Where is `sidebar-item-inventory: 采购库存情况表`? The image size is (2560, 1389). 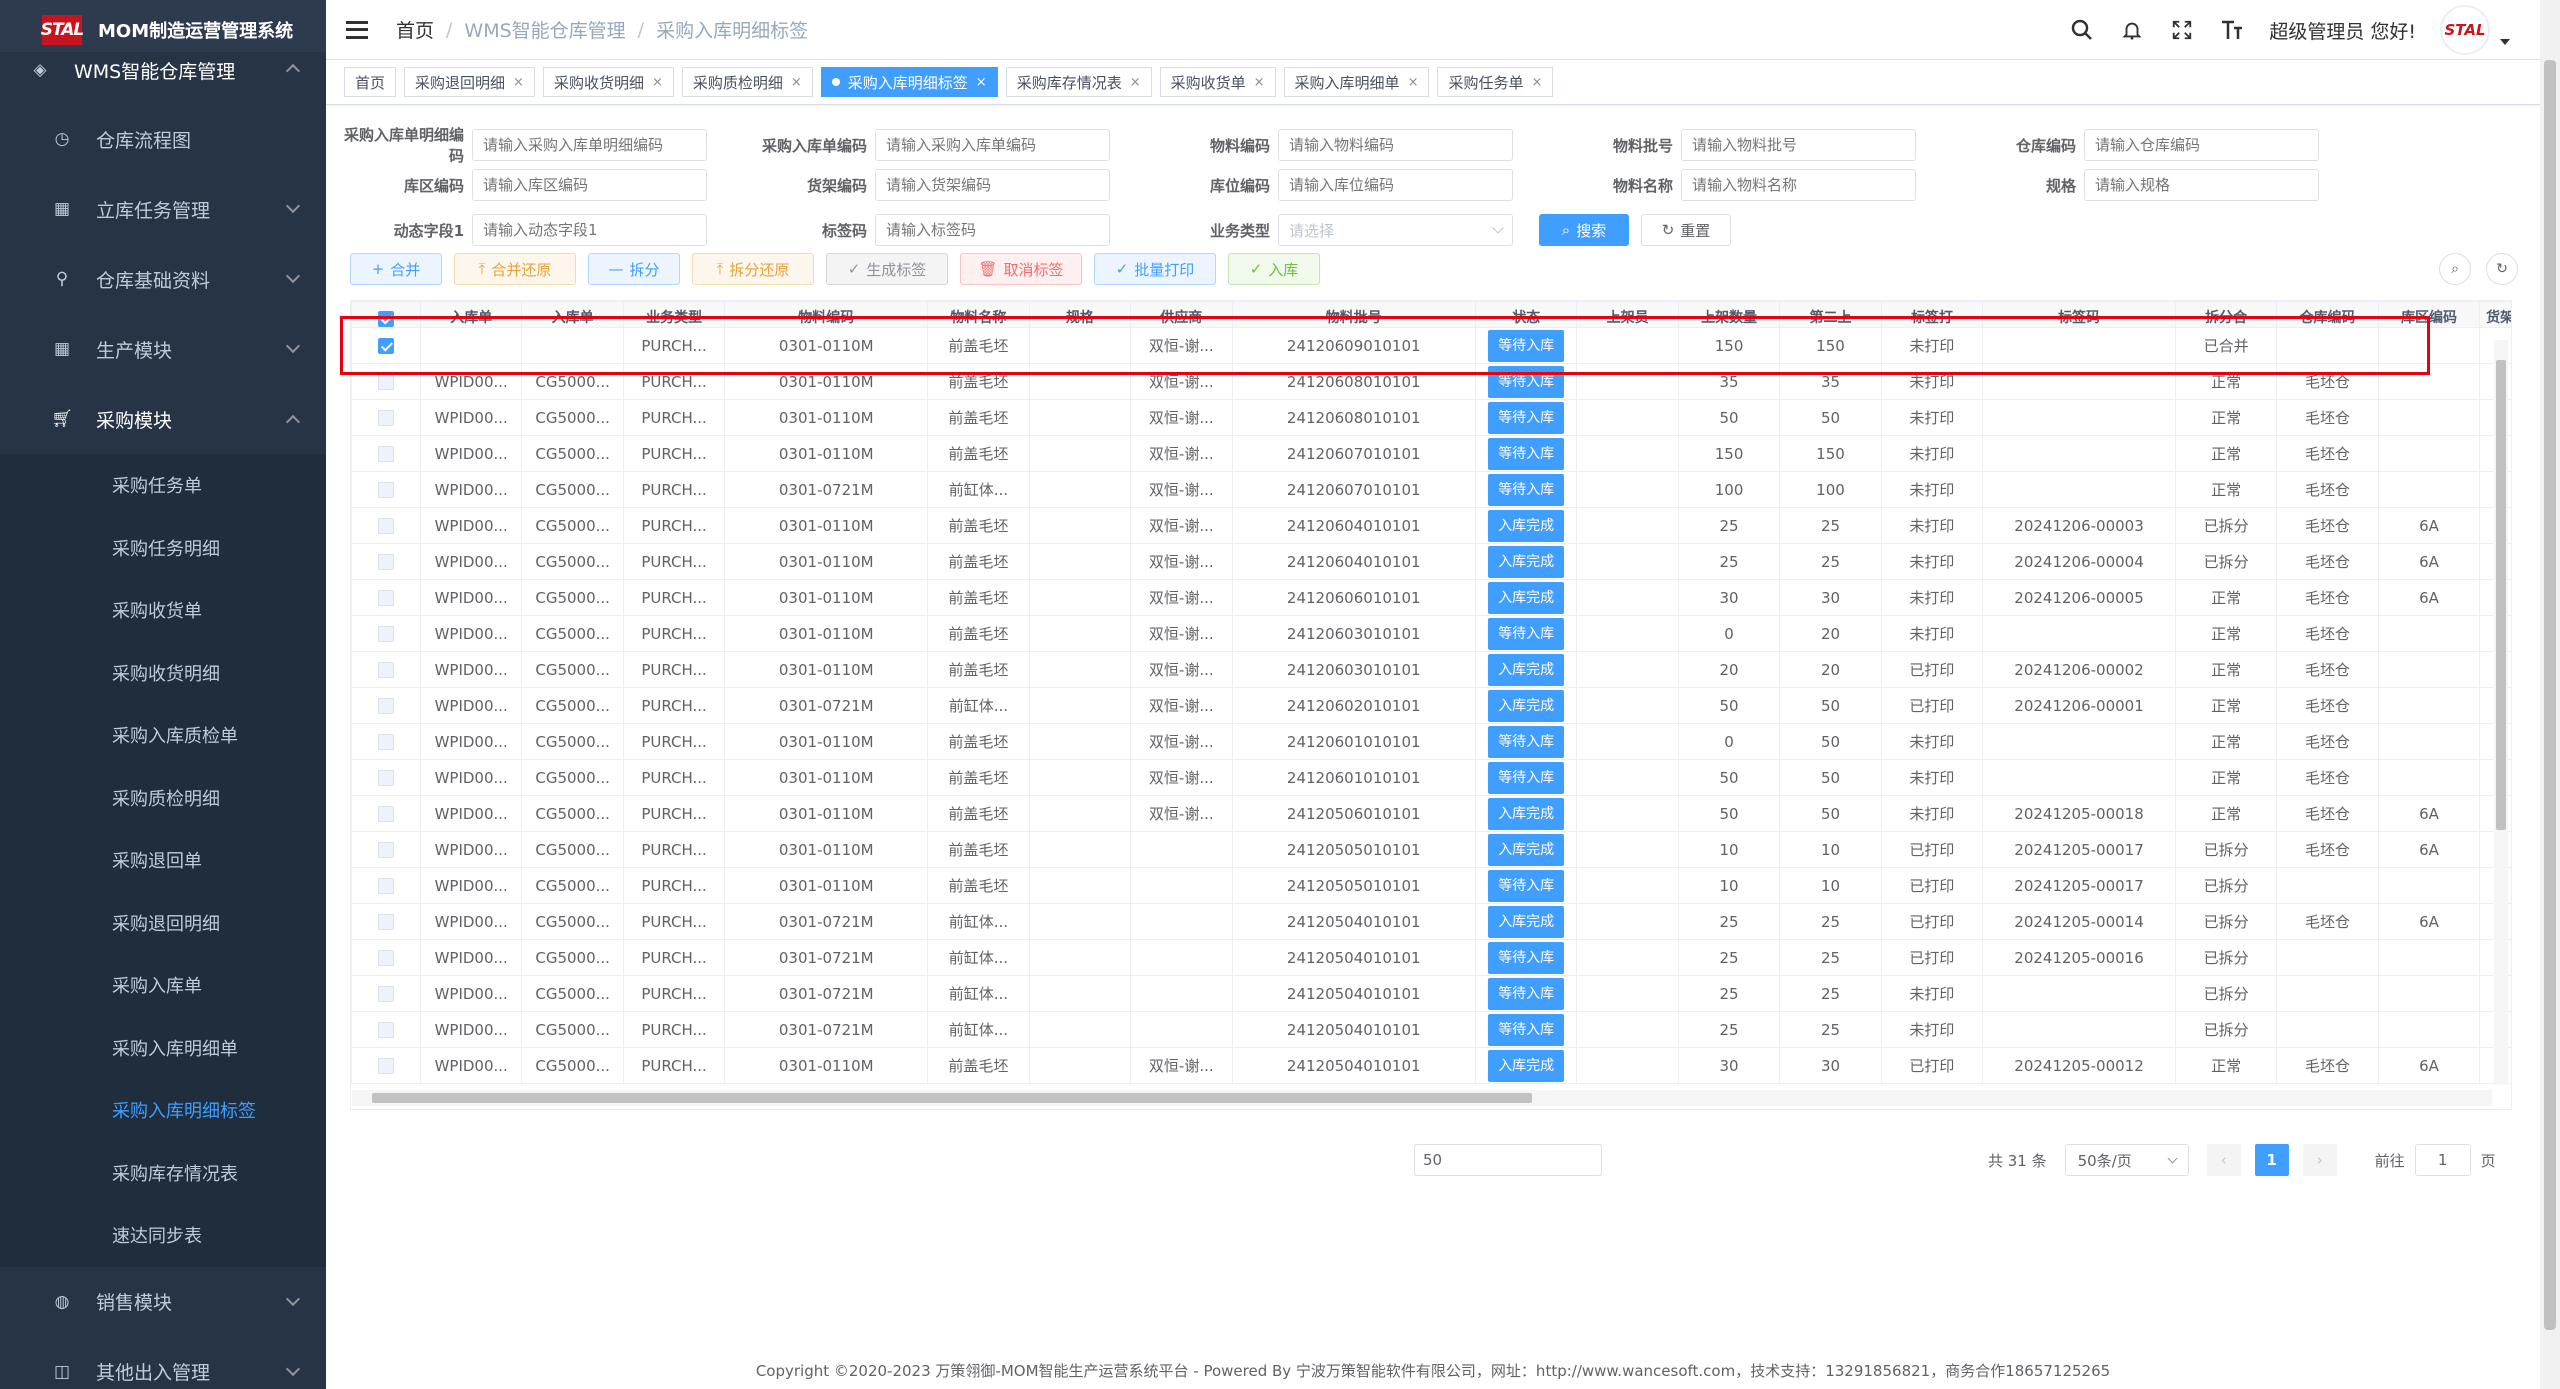 sidebar-item-inventory: 采购库存情况表 is located at coordinates (163, 1172).